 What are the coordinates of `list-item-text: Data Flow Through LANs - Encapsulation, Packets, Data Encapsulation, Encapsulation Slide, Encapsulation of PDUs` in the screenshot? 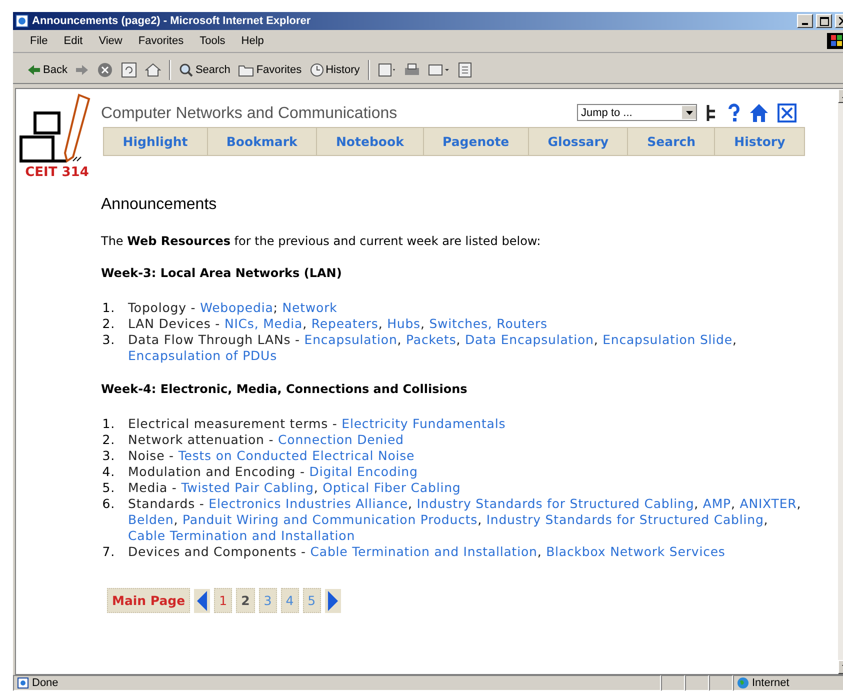 It's located at (433, 348).